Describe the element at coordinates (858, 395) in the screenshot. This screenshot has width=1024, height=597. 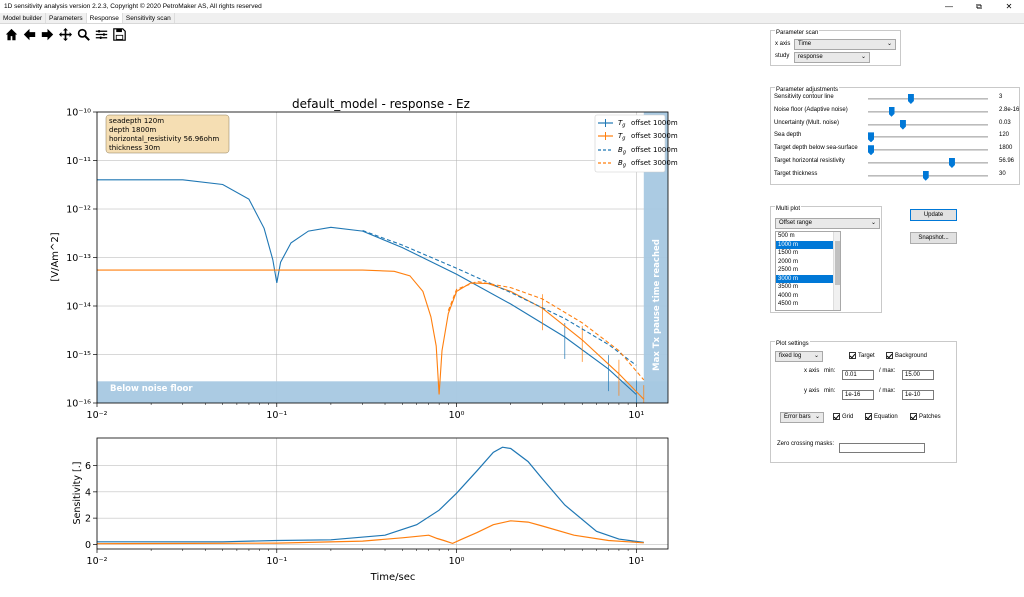
I see `y-min-input: 1e-16` at that location.